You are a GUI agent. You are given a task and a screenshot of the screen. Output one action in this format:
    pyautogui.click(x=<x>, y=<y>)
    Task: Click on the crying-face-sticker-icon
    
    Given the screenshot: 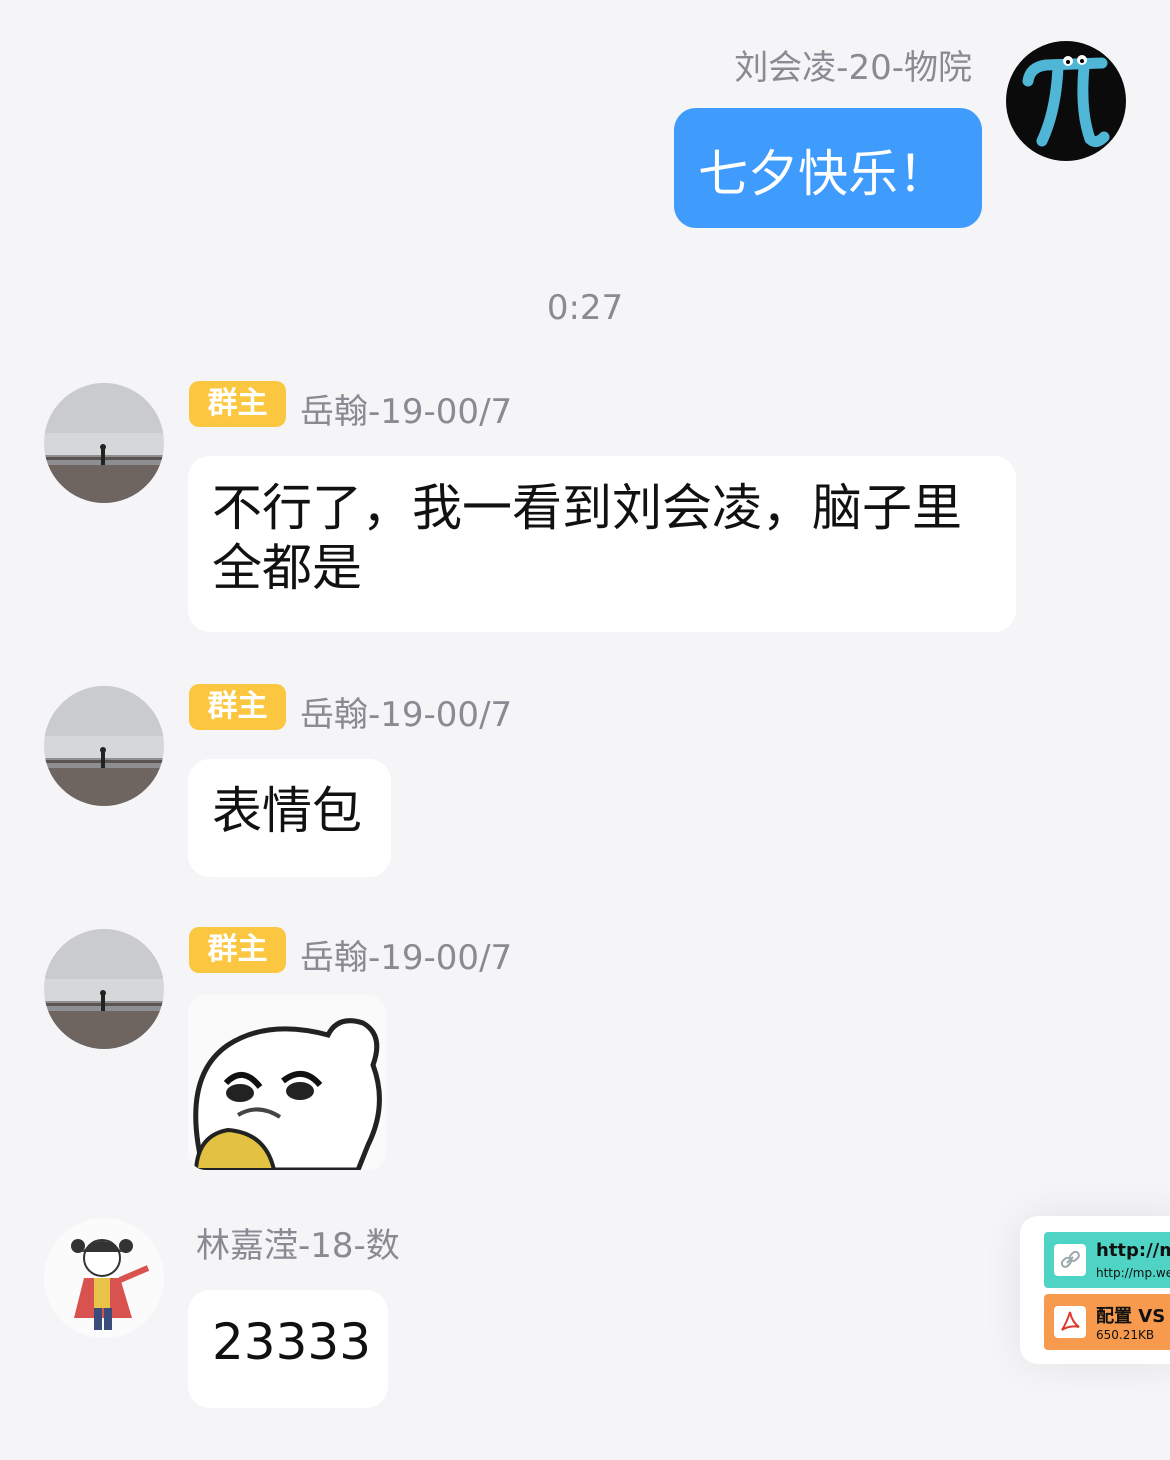 What is the action you would take?
    pyautogui.click(x=287, y=1082)
    